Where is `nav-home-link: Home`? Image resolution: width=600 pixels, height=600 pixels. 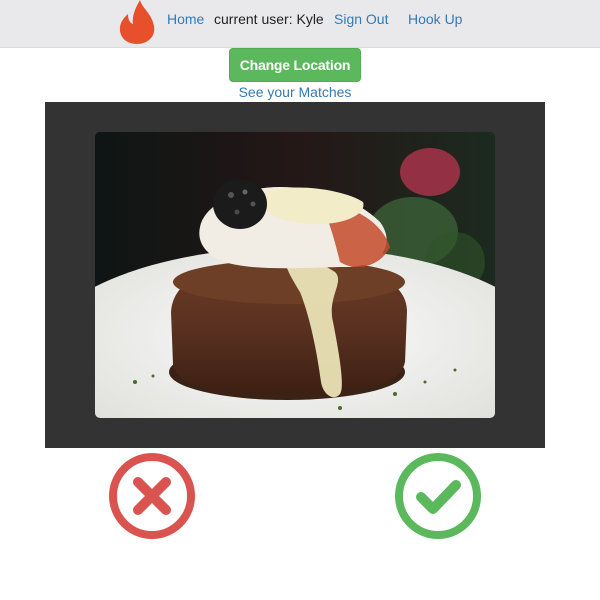
nav-home-link: Home is located at coordinates (185, 19).